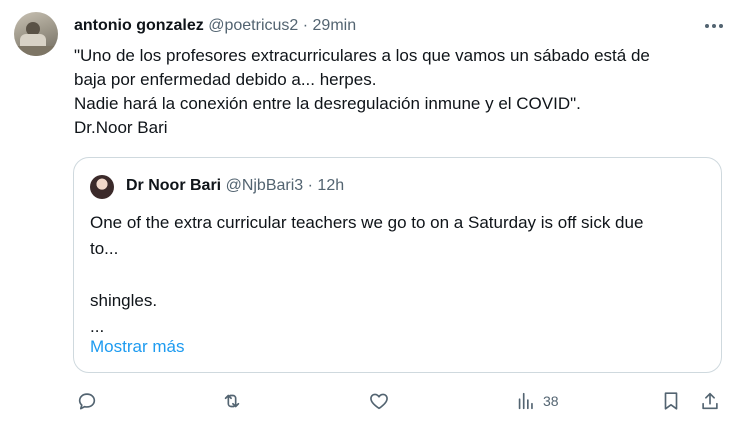 Image resolution: width=744 pixels, height=436 pixels. What do you see at coordinates (537, 401) in the screenshot?
I see `views-button: 38` at bounding box center [537, 401].